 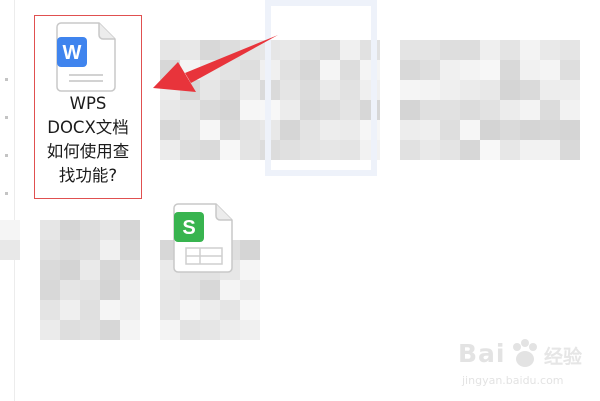 I want to click on file-item-wps-spreadsheet: S, so click(x=205, y=240).